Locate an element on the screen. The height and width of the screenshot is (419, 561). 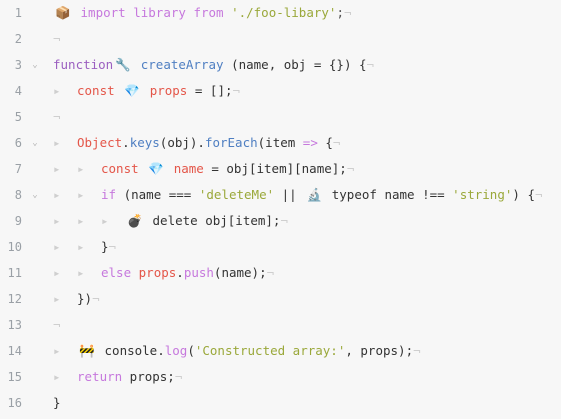
code-content: ▸ ▸}¬ is located at coordinates (84, 247).